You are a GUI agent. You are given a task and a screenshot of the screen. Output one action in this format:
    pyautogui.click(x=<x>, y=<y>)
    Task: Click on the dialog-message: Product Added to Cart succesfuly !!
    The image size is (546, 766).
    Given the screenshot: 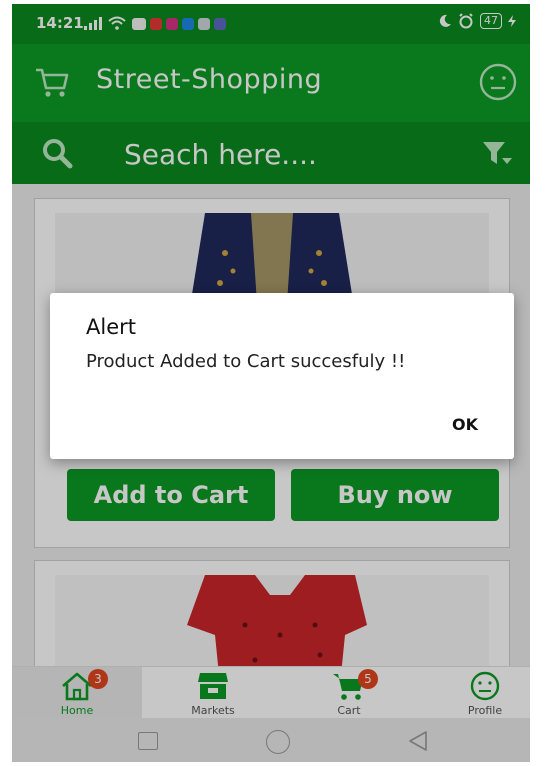 What is the action you would take?
    pyautogui.click(x=246, y=361)
    